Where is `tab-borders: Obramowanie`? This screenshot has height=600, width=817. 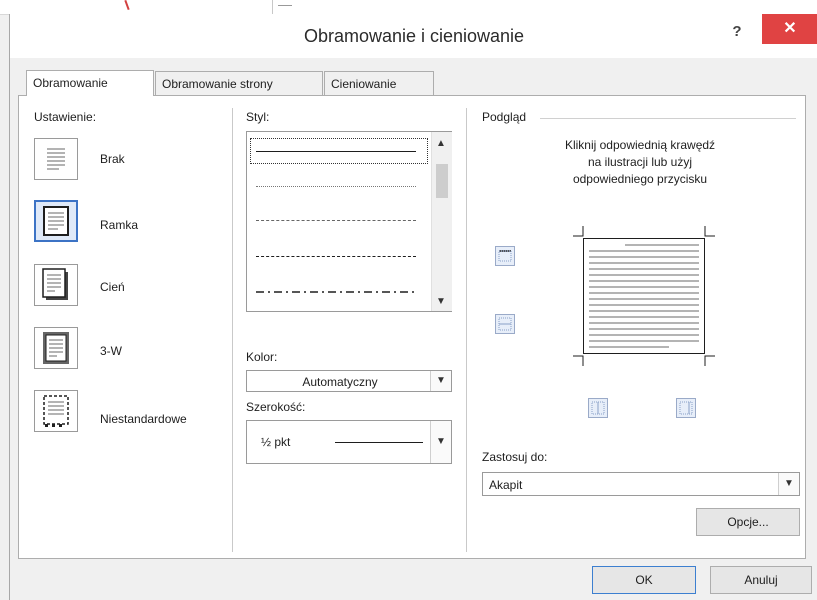 tab-borders: Obramowanie is located at coordinates (90, 83).